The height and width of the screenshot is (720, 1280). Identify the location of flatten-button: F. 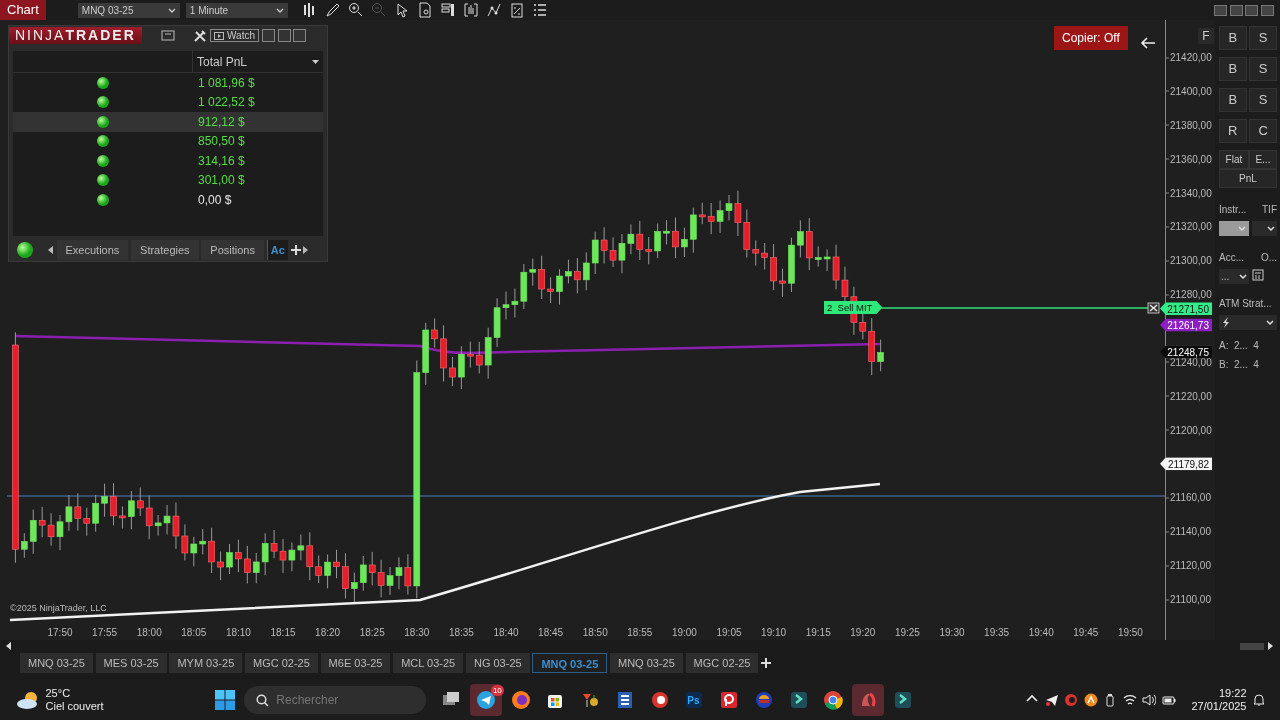
(1206, 36).